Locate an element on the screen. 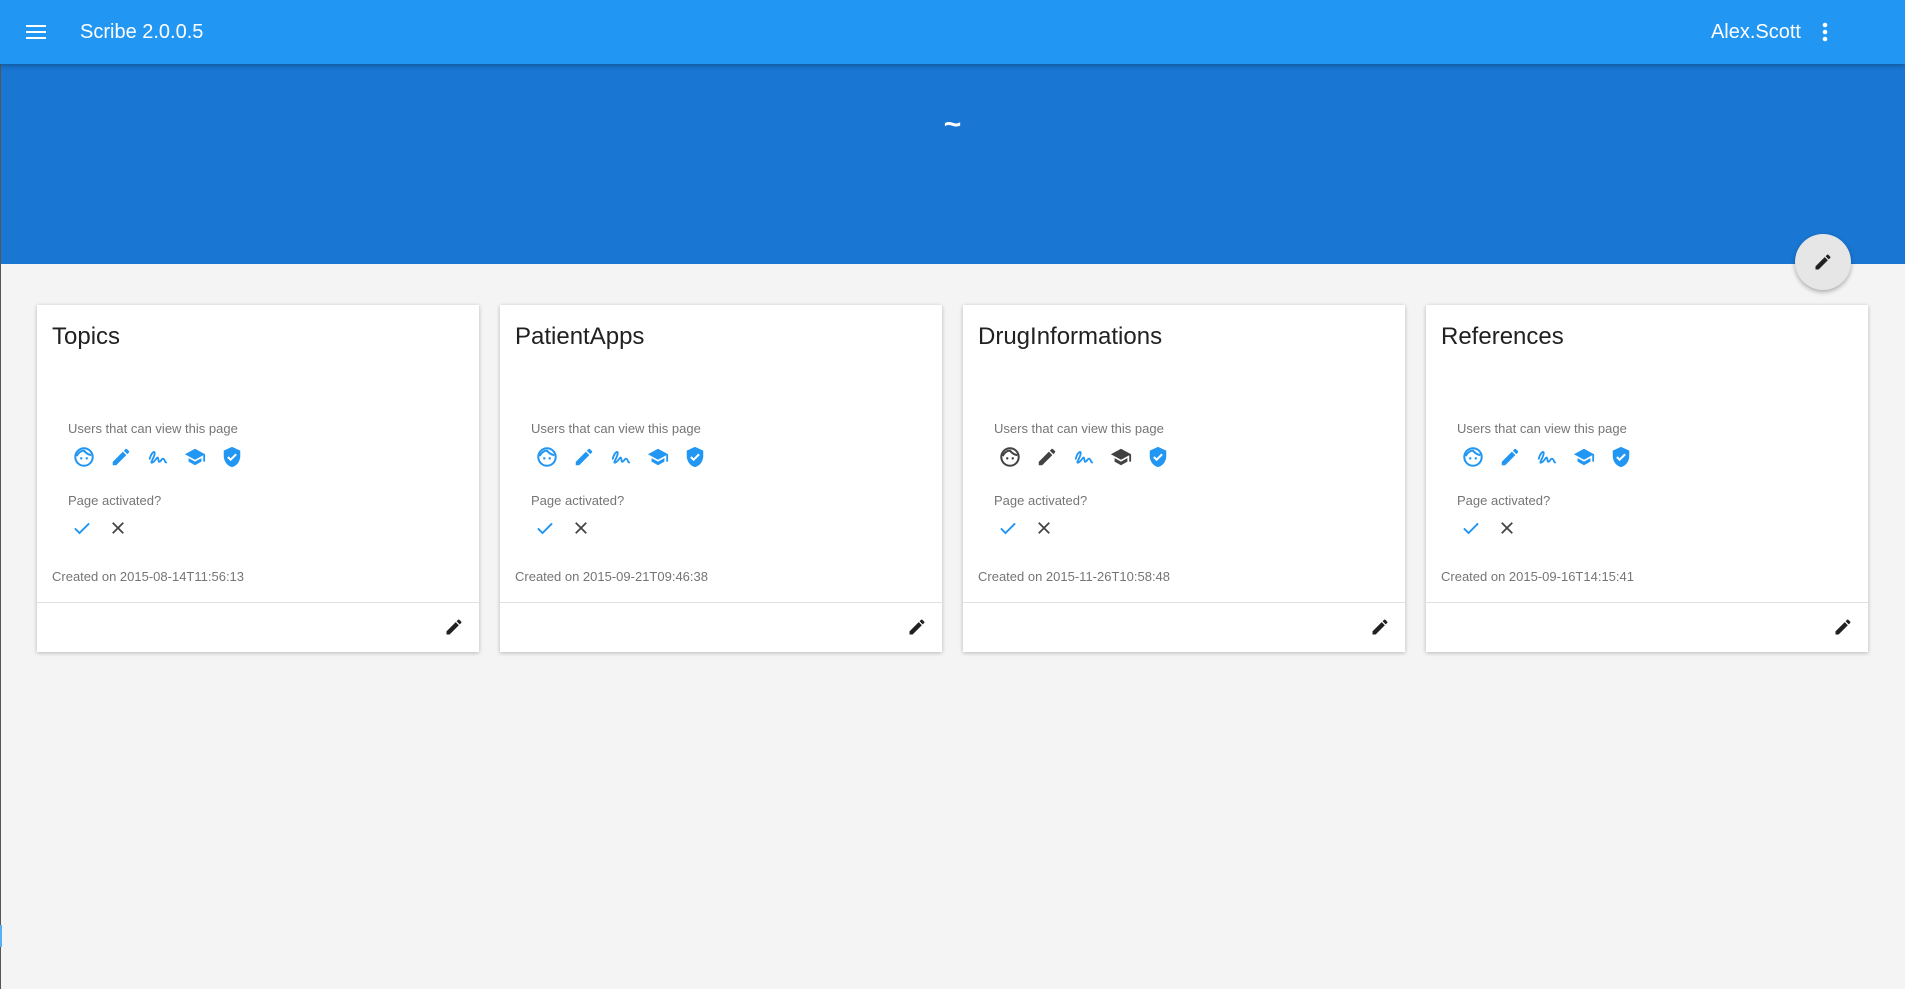  created-date: Created on 2015-09-21T09:46:38 is located at coordinates (611, 576).